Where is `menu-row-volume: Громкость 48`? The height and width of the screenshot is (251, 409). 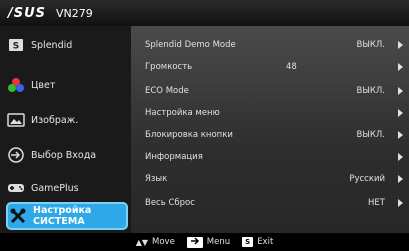
menu-row-volume: Громкость 48 is located at coordinates (270, 68).